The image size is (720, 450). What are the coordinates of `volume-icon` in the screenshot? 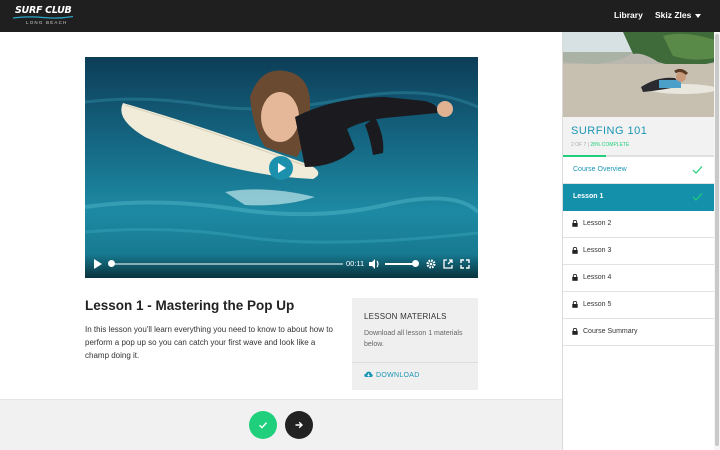 It's located at (375, 264).